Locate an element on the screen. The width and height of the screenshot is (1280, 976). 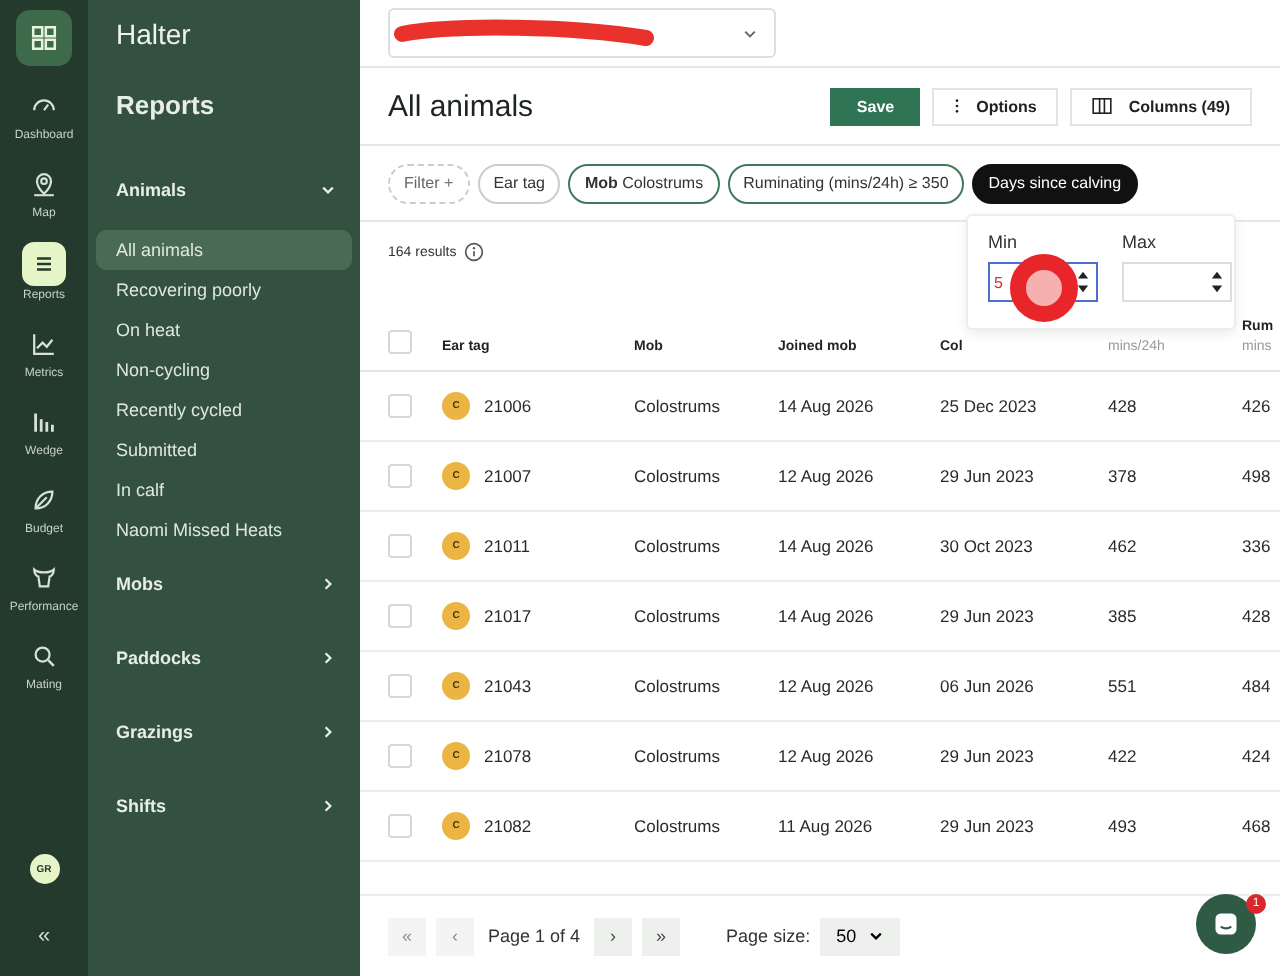
sidebar-item: All animals is located at coordinates (224, 250).